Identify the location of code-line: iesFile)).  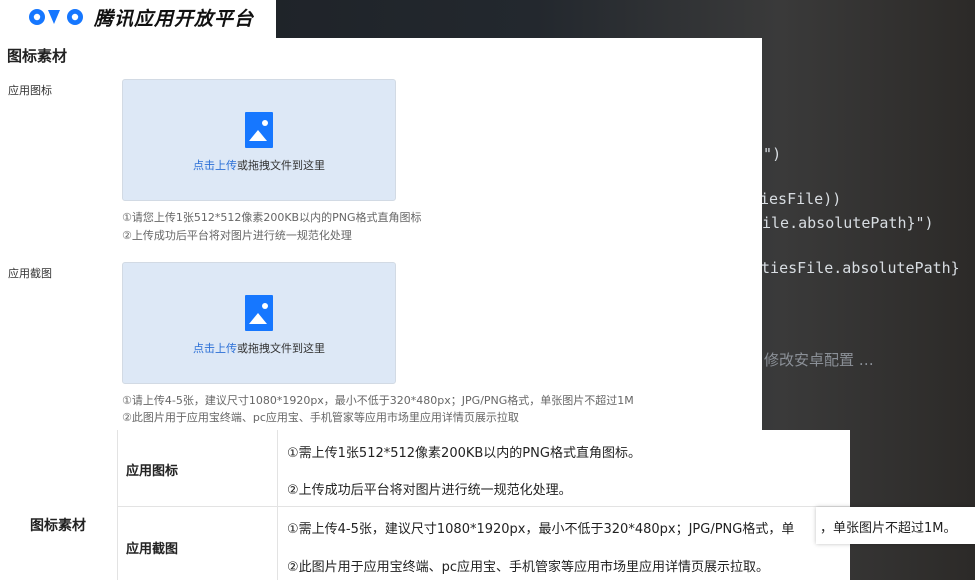
(801, 199).